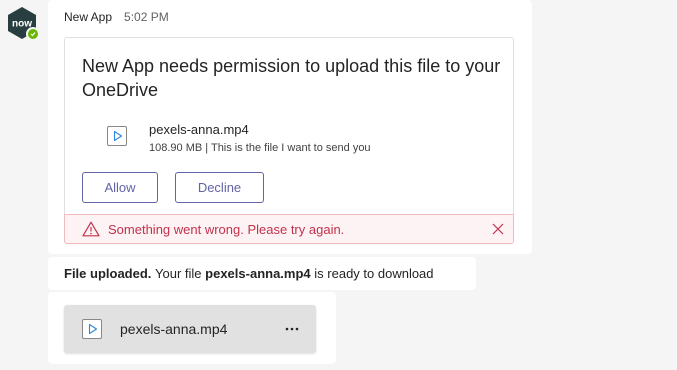  I want to click on allow-button: Allow, so click(120, 187).